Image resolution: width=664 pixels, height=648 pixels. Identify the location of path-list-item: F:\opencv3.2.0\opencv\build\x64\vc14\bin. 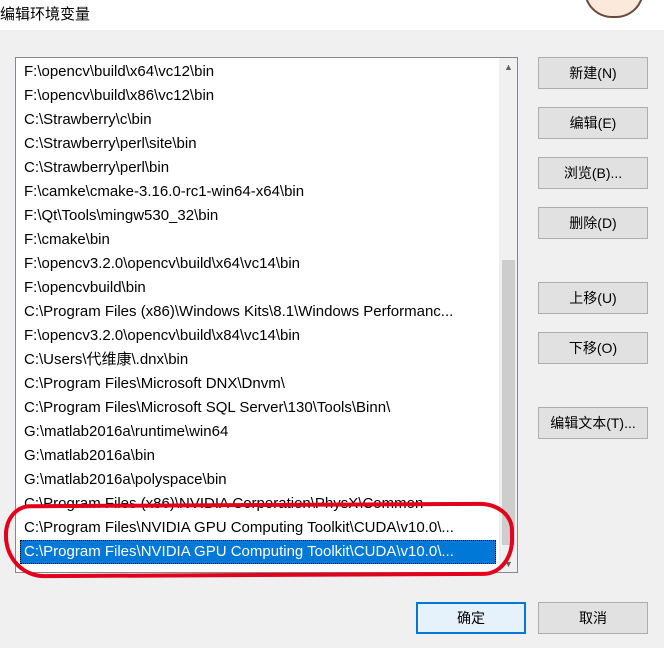
(258, 264).